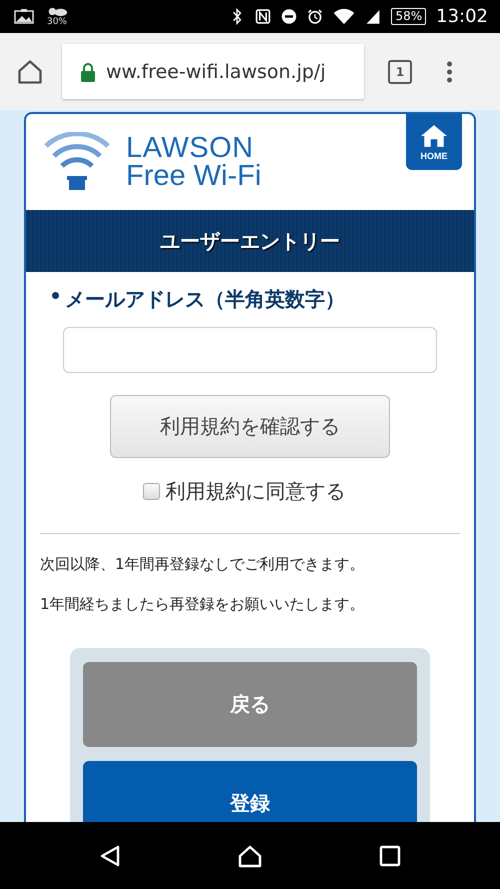 The width and height of the screenshot is (500, 889). I want to click on address-bar: ww.free-wifi.lawson.jp/j, so click(213, 71).